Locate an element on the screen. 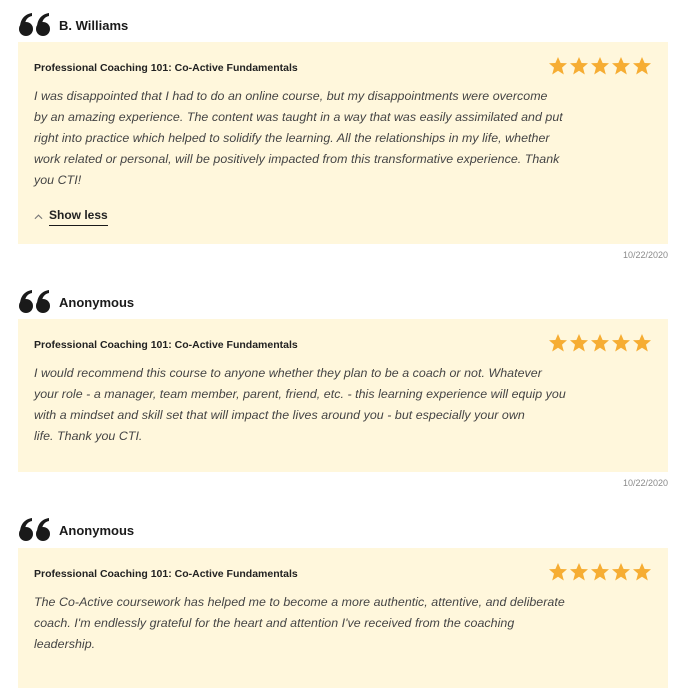 The image size is (681, 688). chevron-up-icon is located at coordinates (38, 217).